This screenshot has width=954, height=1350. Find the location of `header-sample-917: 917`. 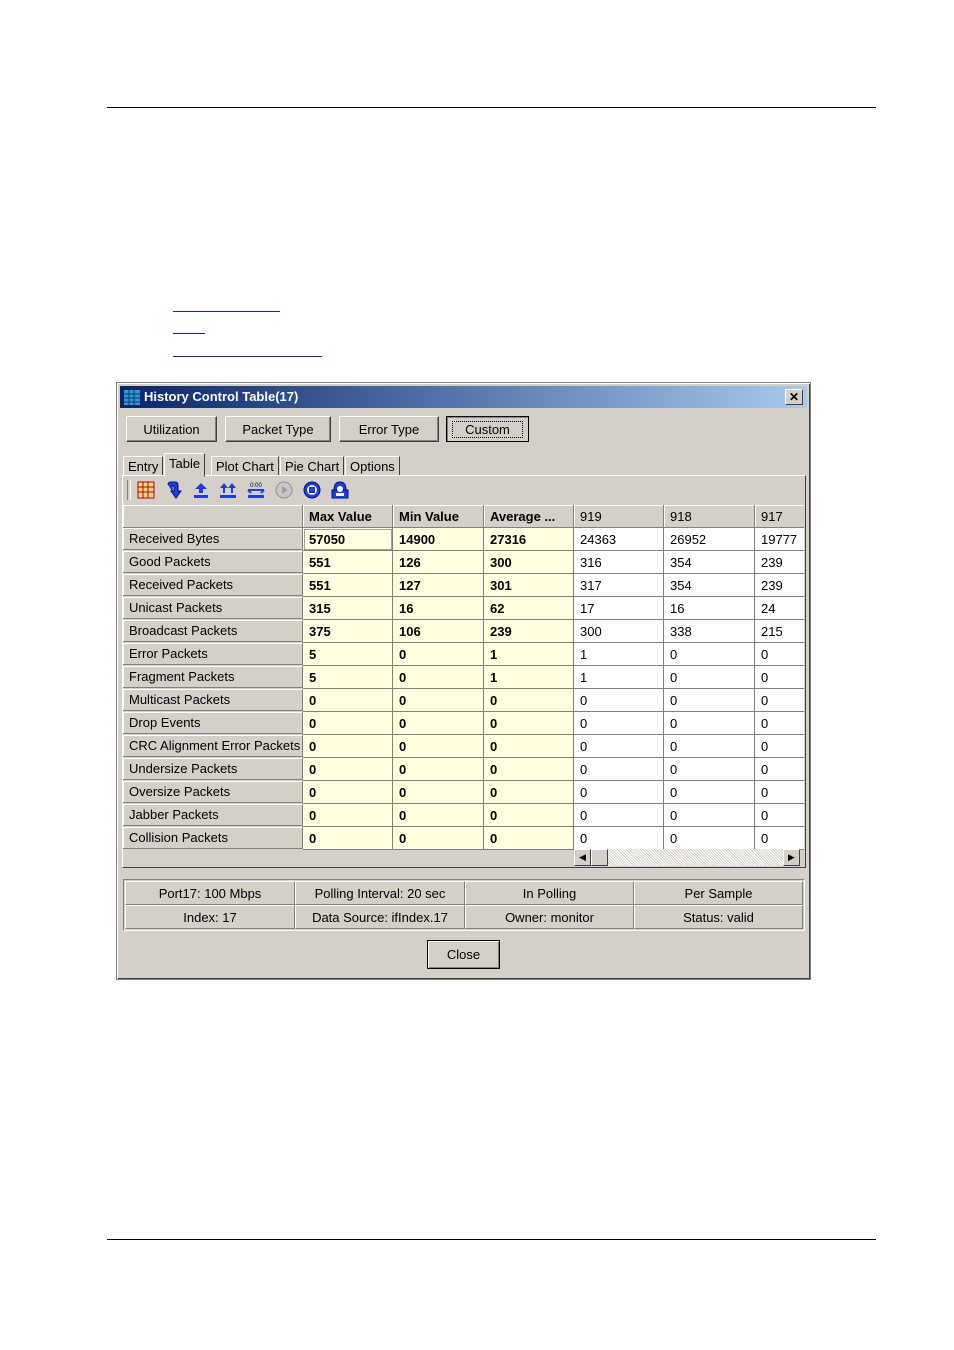

header-sample-917: 917 is located at coordinates (779, 516).